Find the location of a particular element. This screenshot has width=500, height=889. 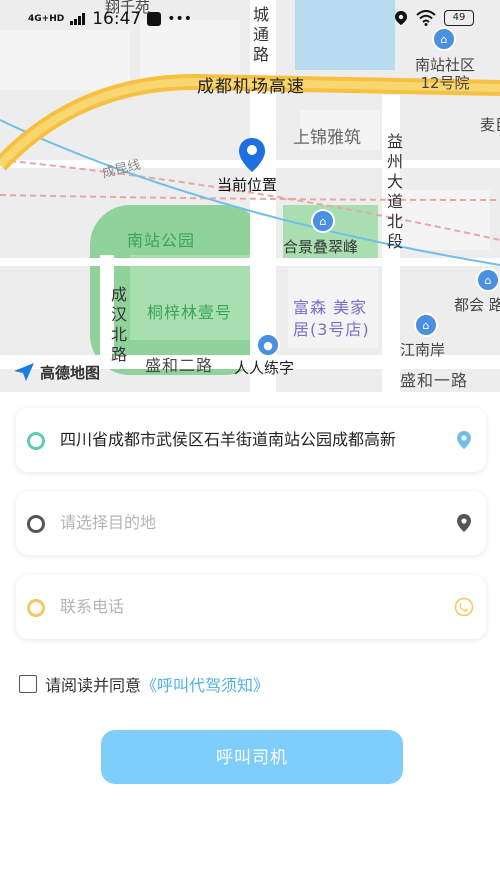

map-label: 南站社区 12号院 is located at coordinates (445, 74).